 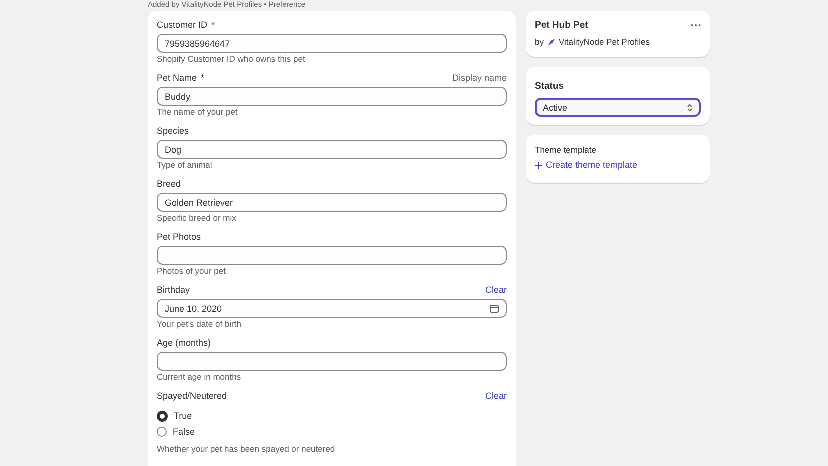 I want to click on date-field: June 10, 2020, so click(x=332, y=308).